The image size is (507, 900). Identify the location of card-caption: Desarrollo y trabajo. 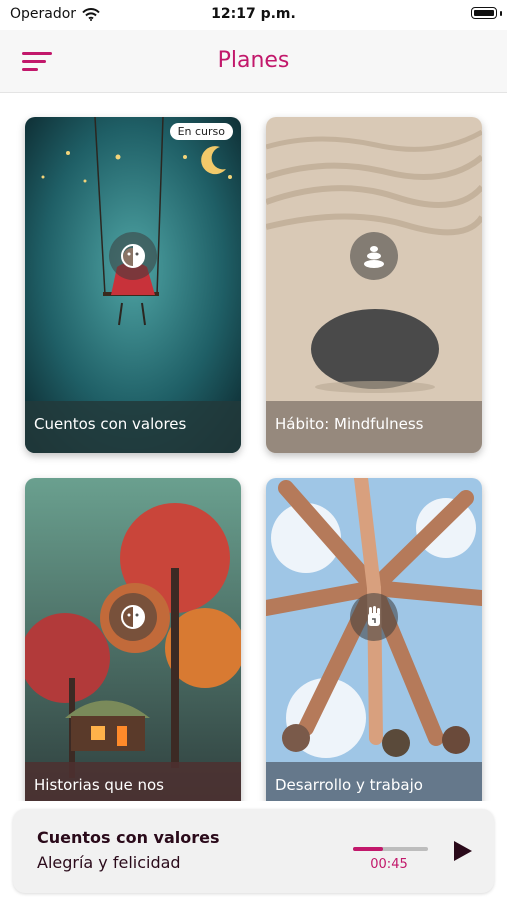
(374, 781).